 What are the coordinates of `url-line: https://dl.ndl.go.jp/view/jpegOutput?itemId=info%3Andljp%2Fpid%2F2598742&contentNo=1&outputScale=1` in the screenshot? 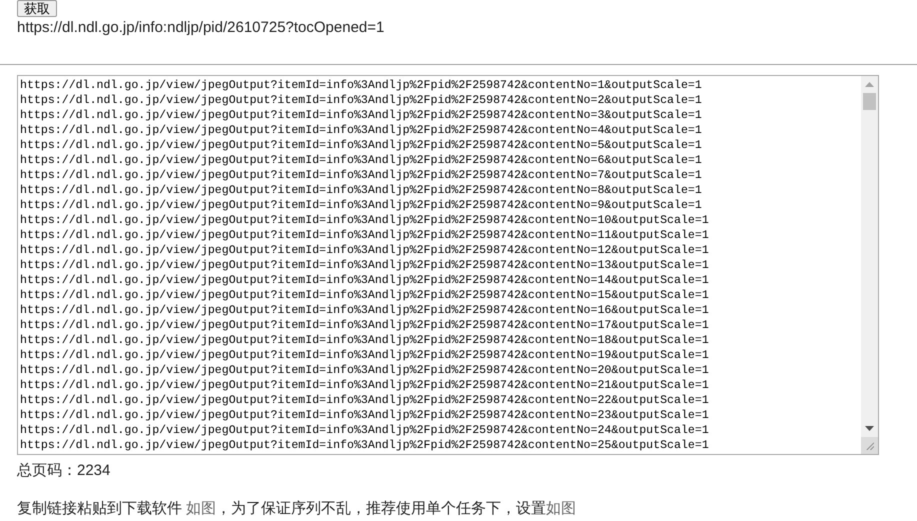 It's located at (361, 85).